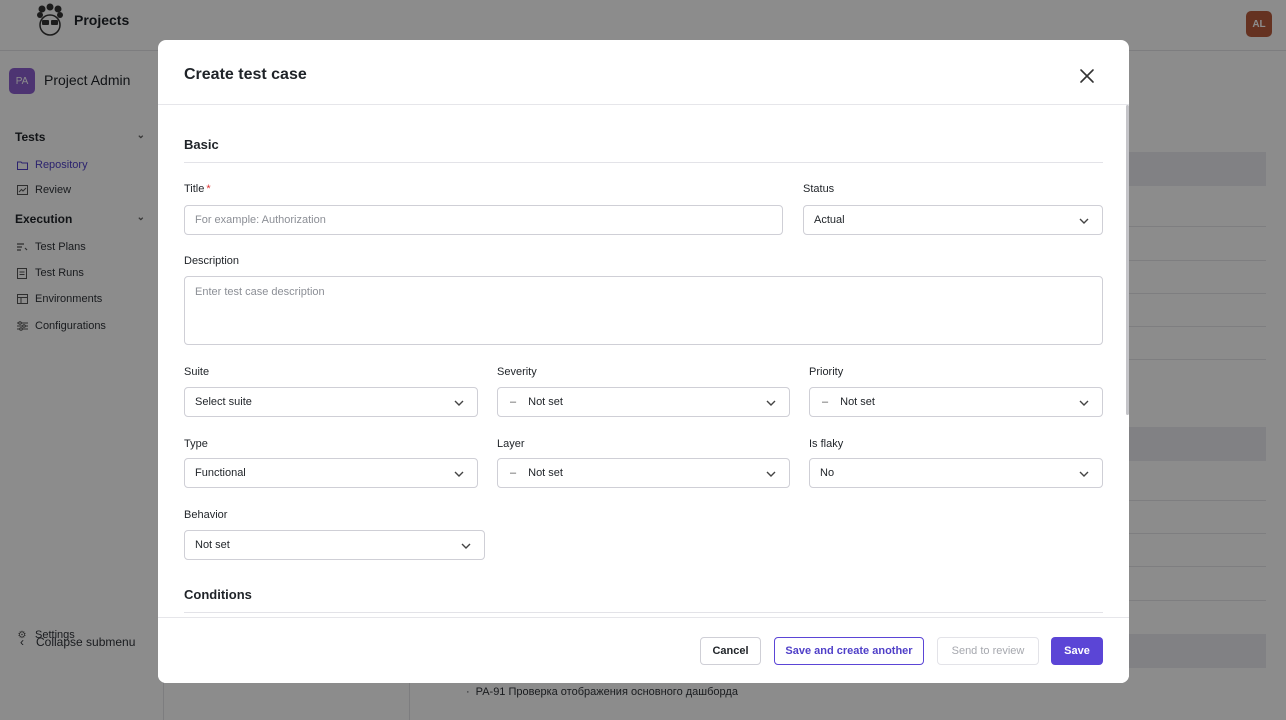 This screenshot has height=720, width=1286. Describe the element at coordinates (212, 261) in the screenshot. I see `description-label: Description` at that location.